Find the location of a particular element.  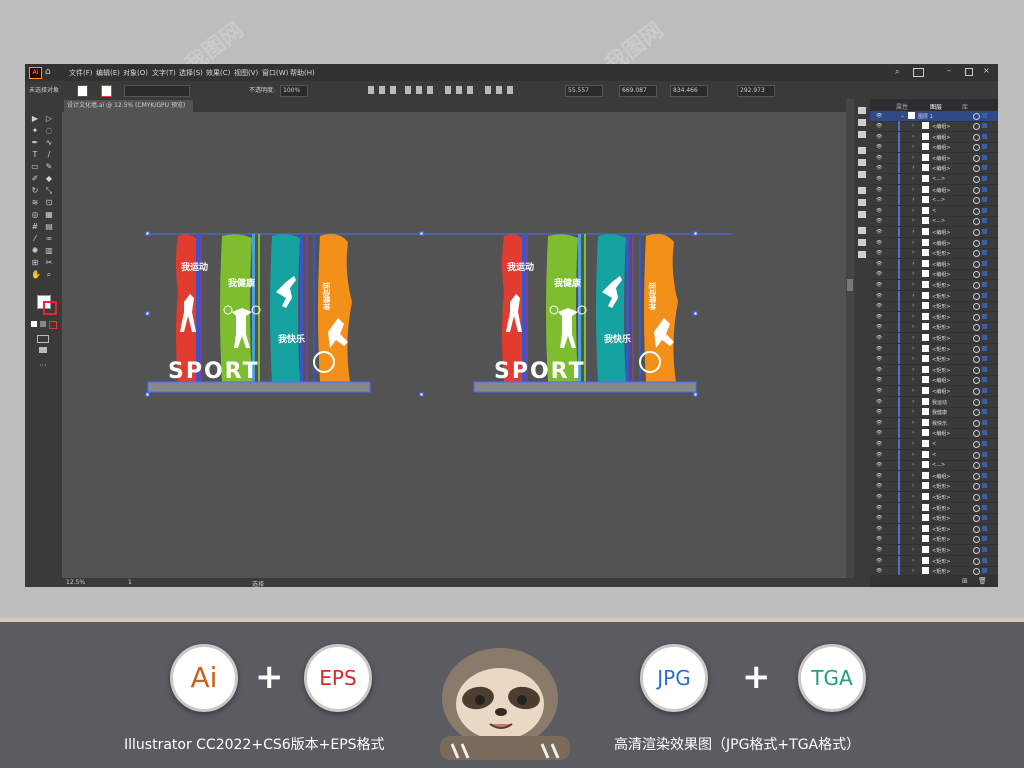

gradient-tool-icon: ▤ is located at coordinates (49, 227).